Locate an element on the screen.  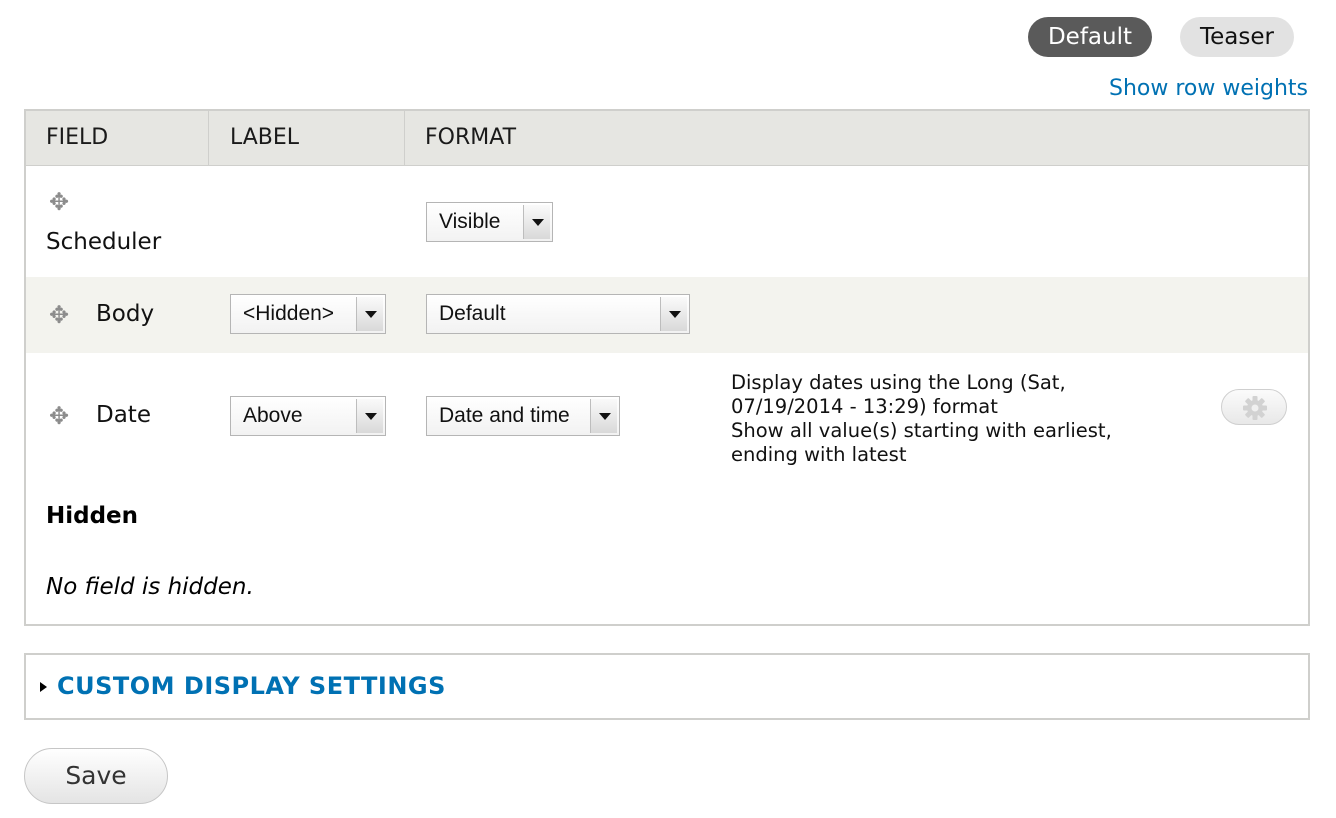
gear-icon is located at coordinates (1255, 408).